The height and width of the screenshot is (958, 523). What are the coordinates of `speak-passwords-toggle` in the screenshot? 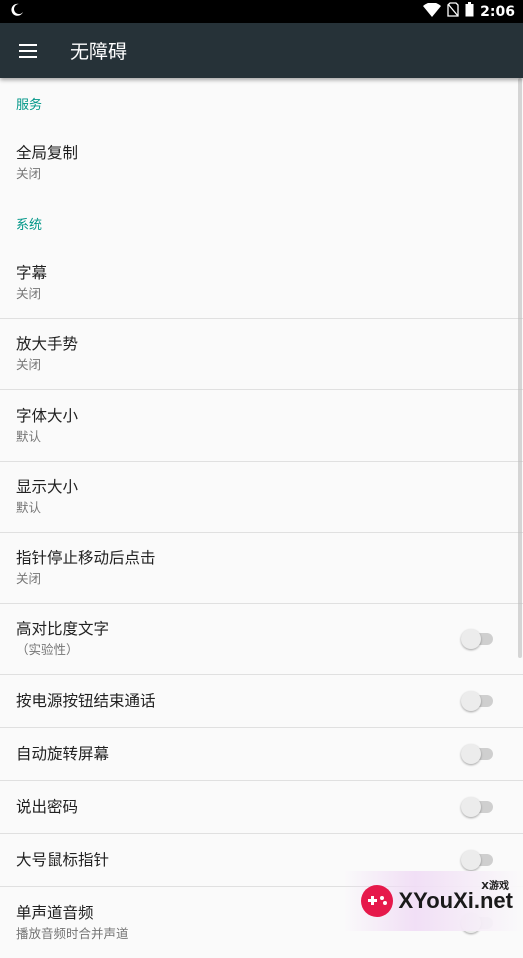 It's located at (478, 807).